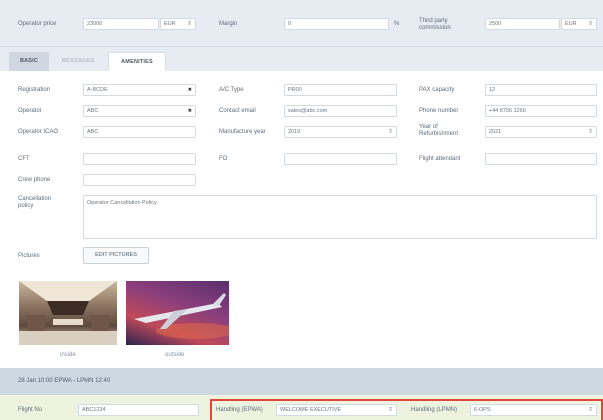 The width and height of the screenshot is (603, 420). What do you see at coordinates (29, 256) in the screenshot?
I see `pictures-label: Pictures` at bounding box center [29, 256].